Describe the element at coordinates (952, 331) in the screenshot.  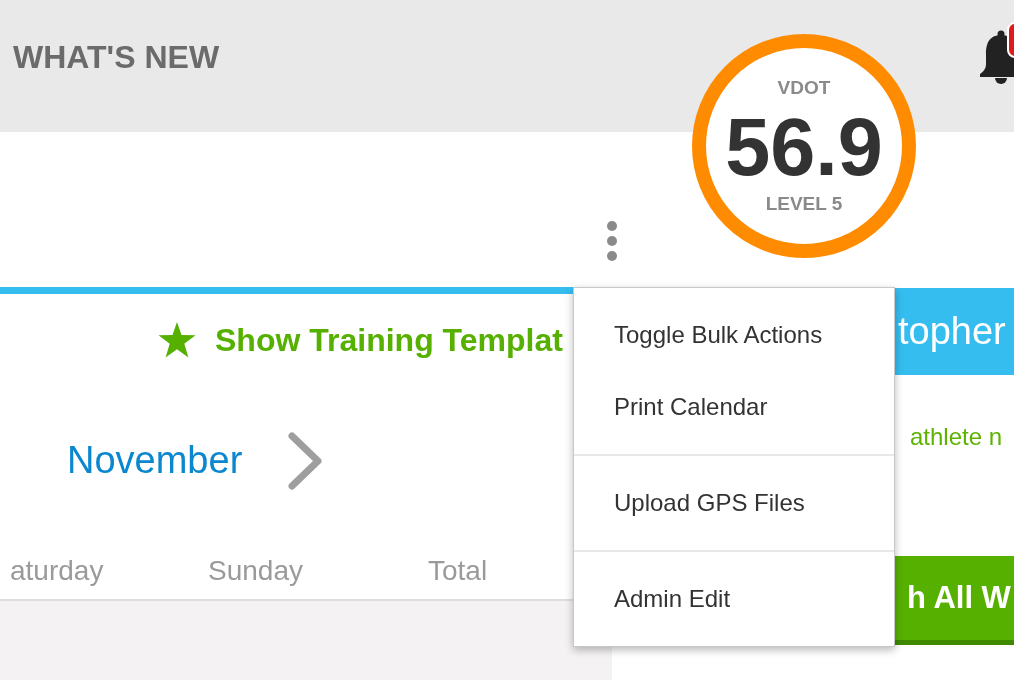
I see `athlete-name: topher` at that location.